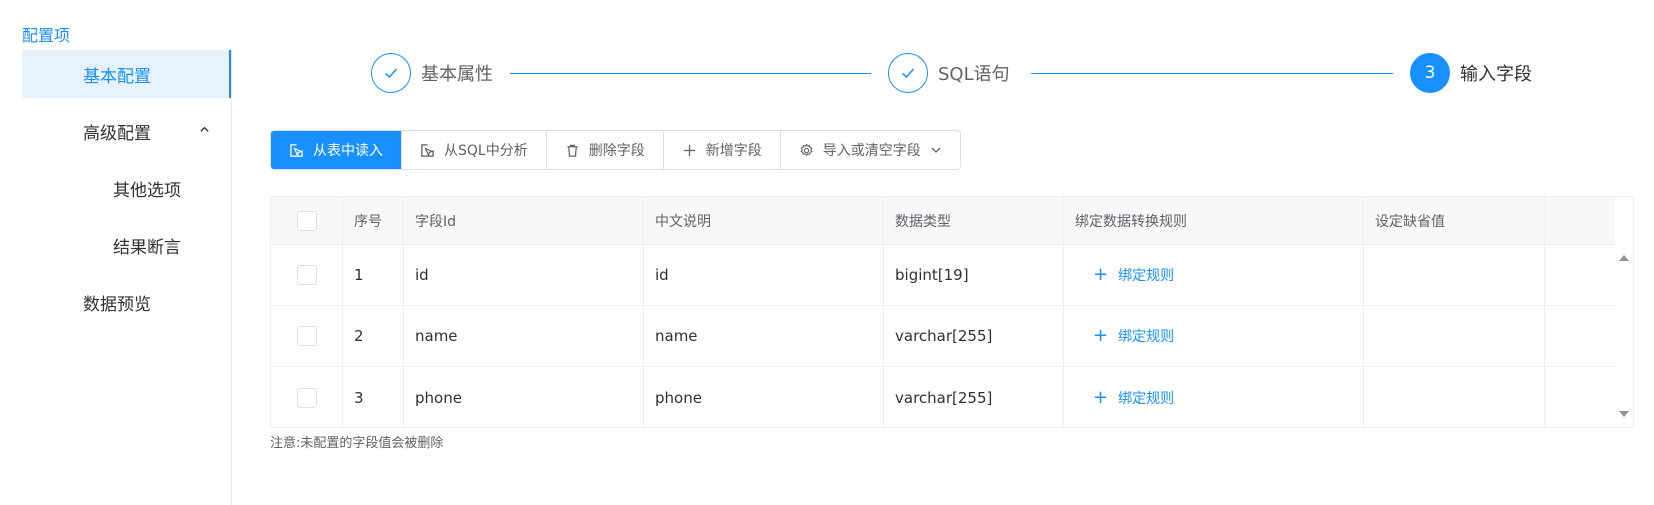 The height and width of the screenshot is (505, 1654). What do you see at coordinates (373, 275) in the screenshot?
I see `cell-index: 1` at bounding box center [373, 275].